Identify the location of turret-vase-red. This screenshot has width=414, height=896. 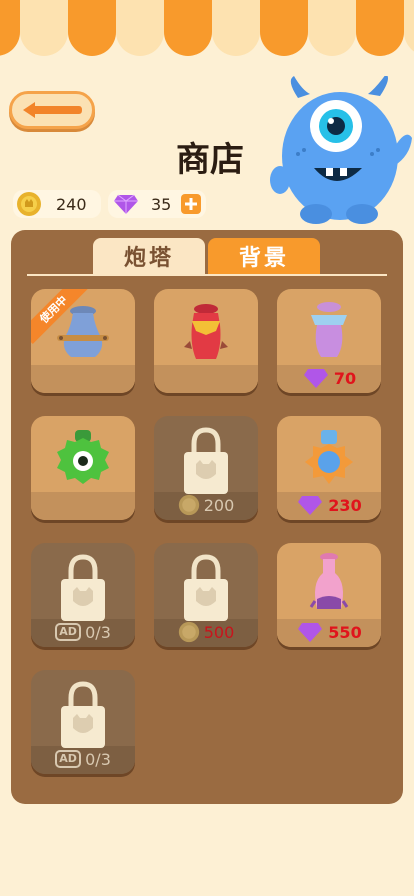
(206, 331).